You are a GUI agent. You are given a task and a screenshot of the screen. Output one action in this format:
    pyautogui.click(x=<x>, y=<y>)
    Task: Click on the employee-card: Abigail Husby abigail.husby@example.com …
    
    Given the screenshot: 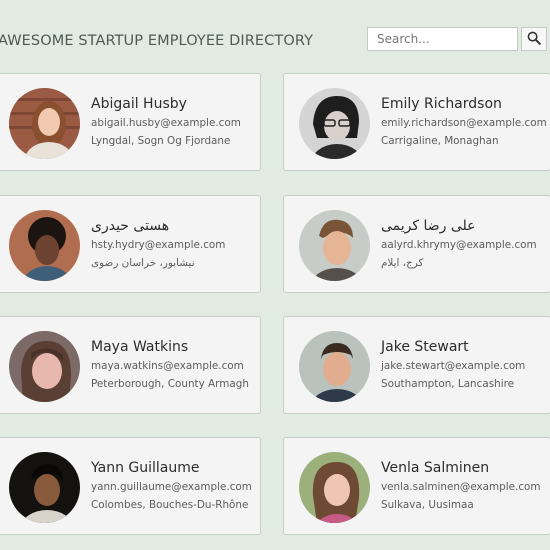 What is the action you would take?
    pyautogui.click(x=130, y=122)
    